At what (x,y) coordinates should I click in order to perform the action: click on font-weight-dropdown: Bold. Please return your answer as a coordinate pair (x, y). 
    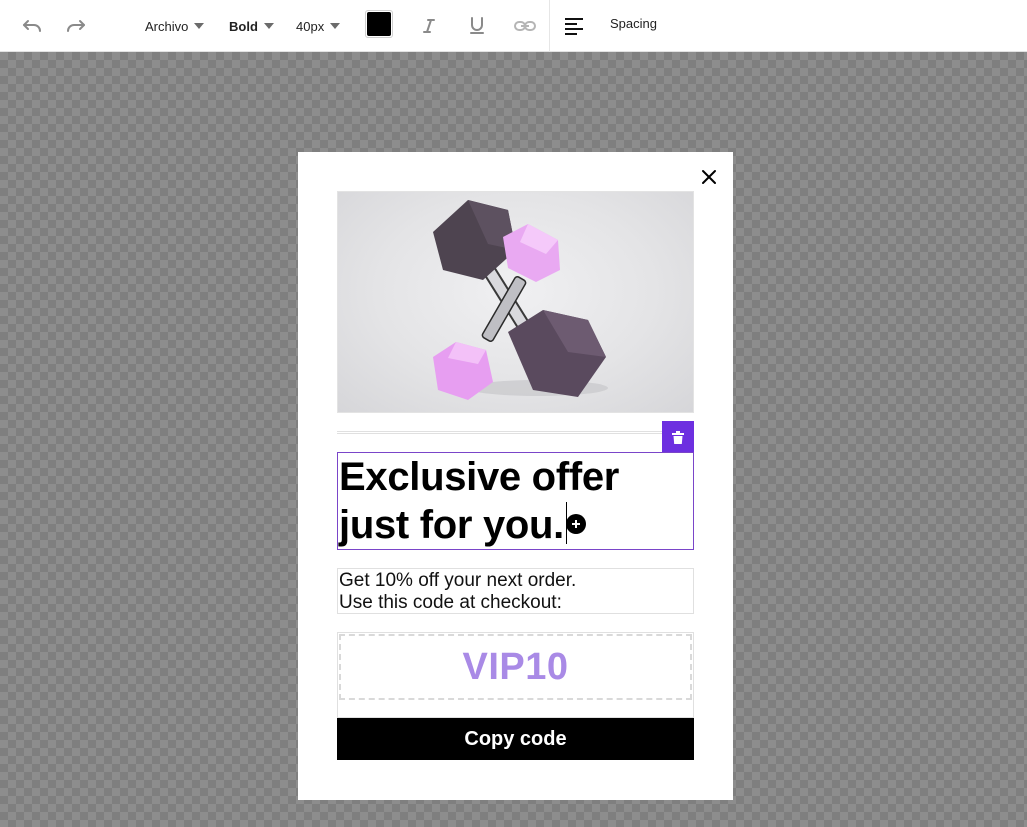
    Looking at the image, I should click on (251, 26).